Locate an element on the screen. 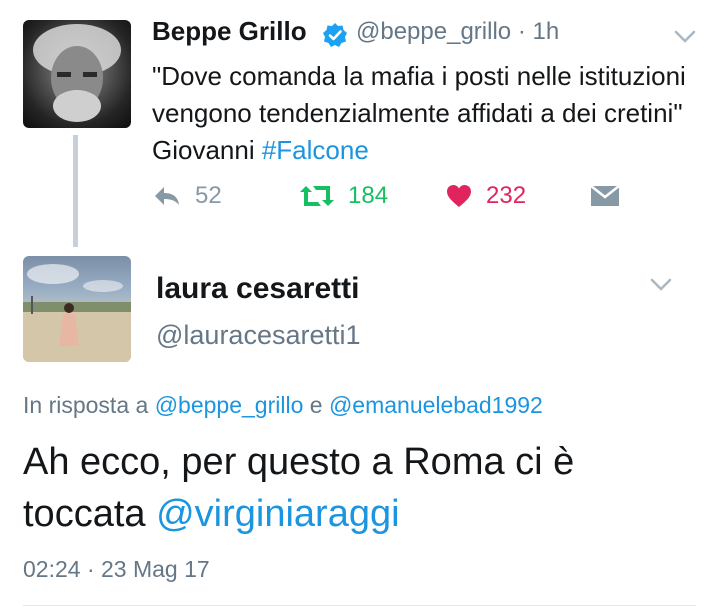  like-count: 232 is located at coordinates (506, 195).